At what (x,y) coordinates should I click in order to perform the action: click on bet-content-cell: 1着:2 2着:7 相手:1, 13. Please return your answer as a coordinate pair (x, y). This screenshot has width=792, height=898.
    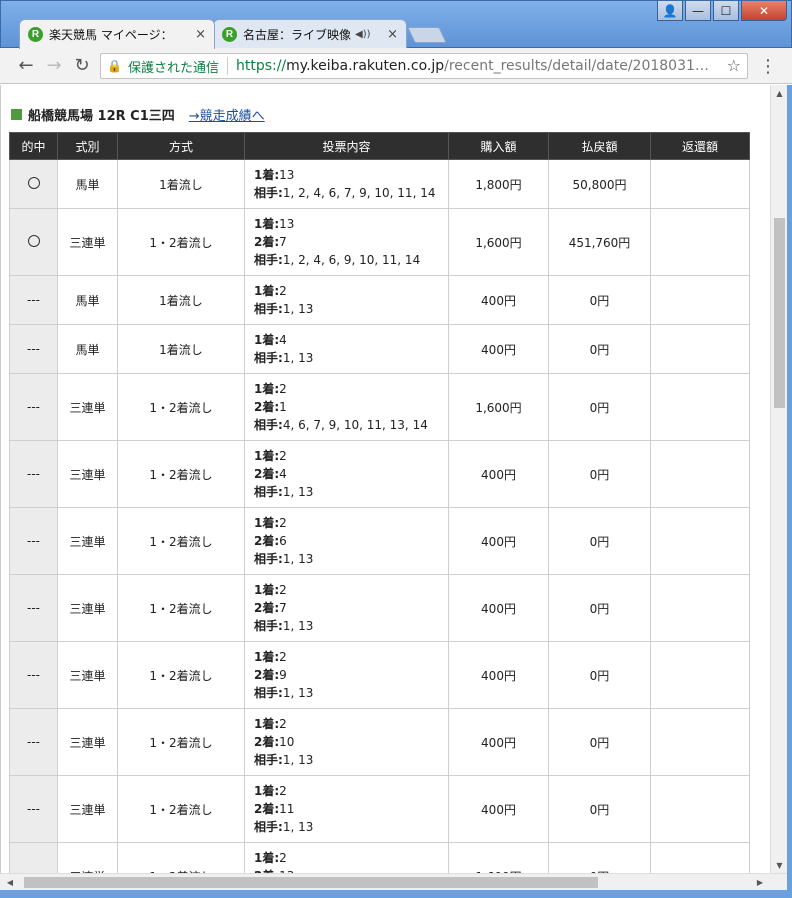
    Looking at the image, I should click on (346, 608).